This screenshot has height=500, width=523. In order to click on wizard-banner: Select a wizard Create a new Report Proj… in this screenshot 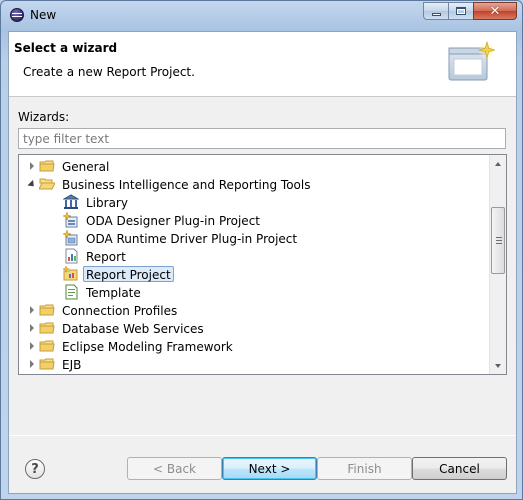, I will do `click(262, 64)`.